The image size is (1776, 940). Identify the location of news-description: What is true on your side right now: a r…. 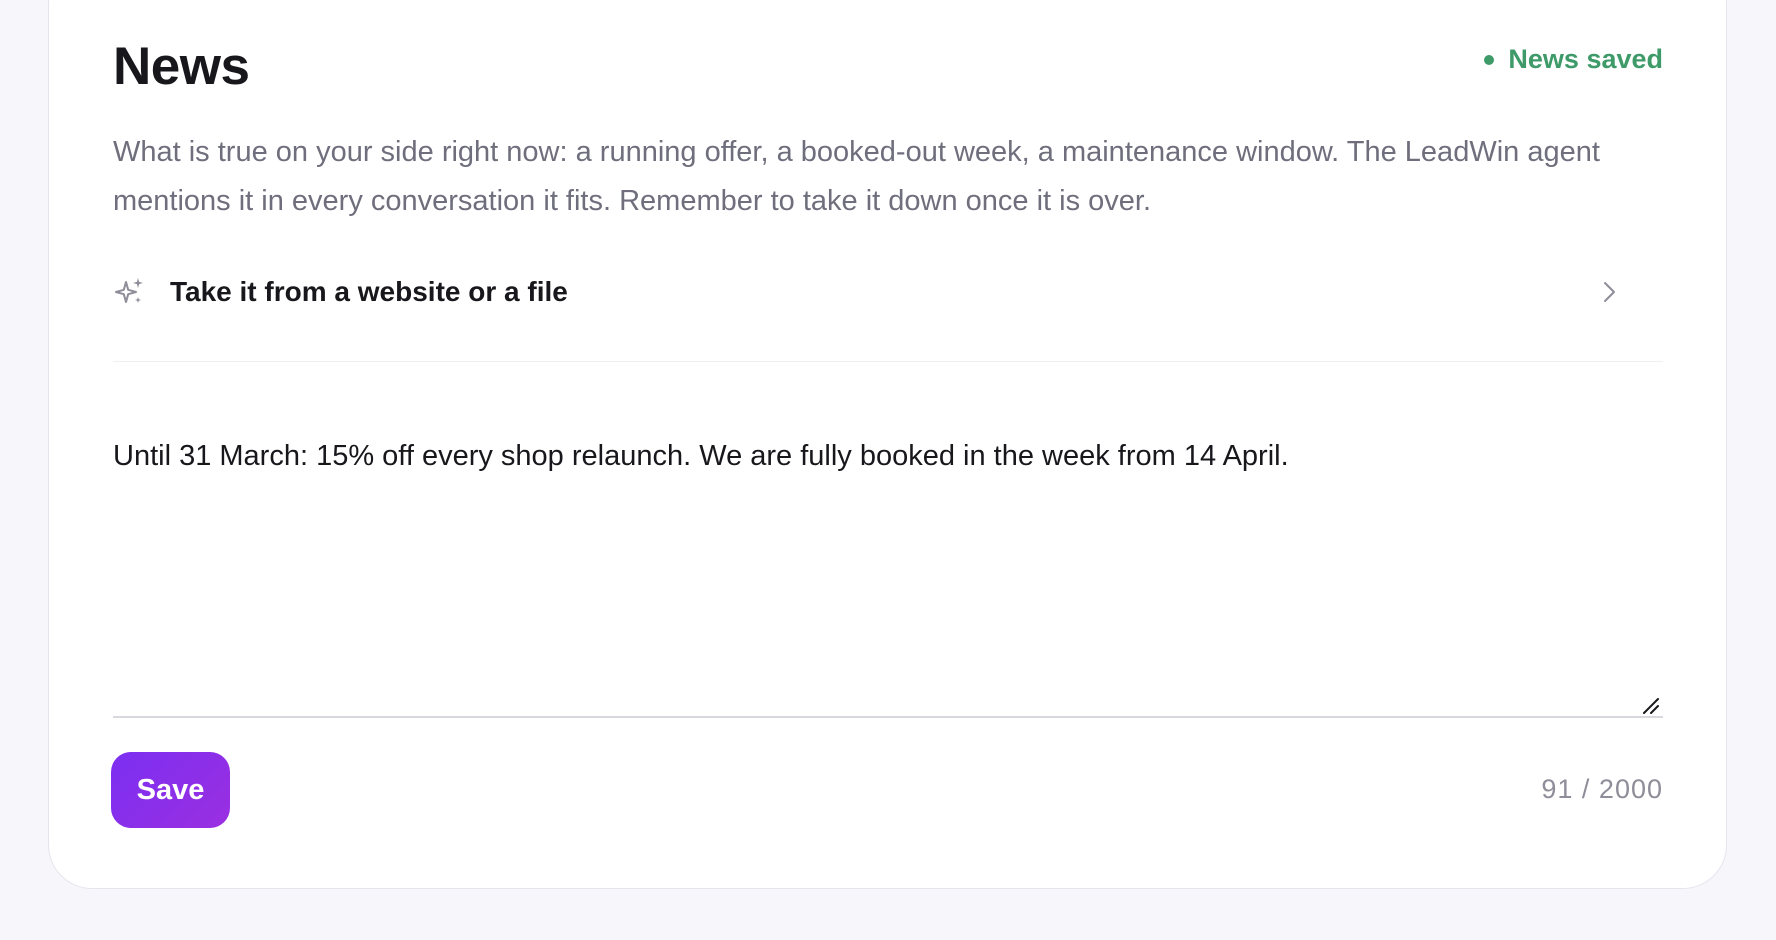
(856, 176).